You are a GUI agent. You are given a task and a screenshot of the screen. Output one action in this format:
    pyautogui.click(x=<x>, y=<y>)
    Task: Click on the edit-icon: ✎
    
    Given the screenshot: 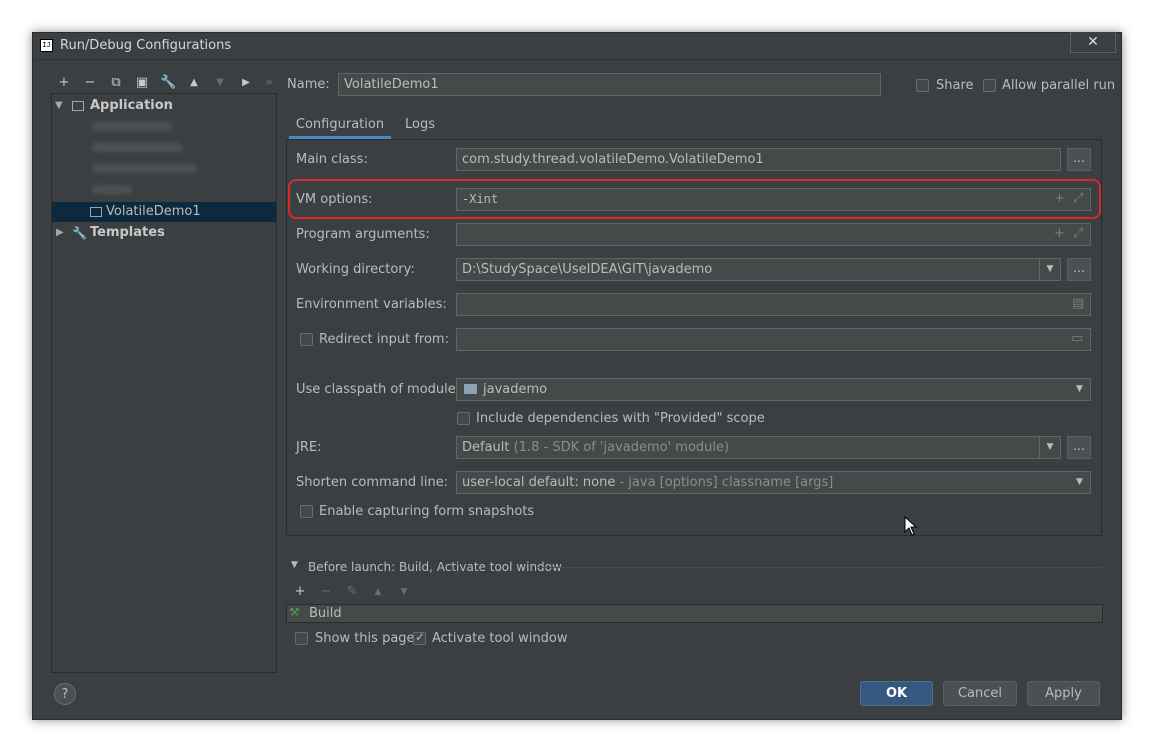 What is the action you would take?
    pyautogui.click(x=352, y=592)
    